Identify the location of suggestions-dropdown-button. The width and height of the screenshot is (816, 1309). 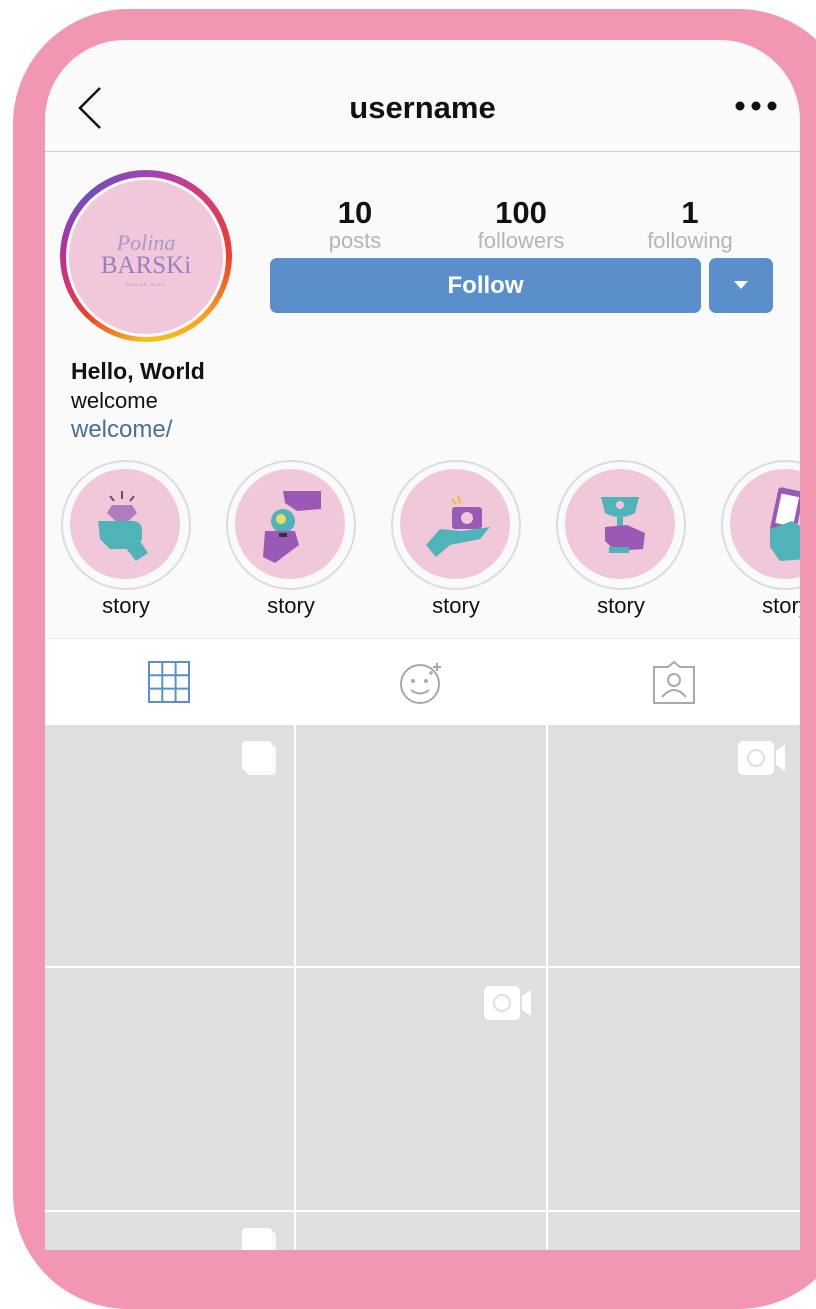
(741, 285).